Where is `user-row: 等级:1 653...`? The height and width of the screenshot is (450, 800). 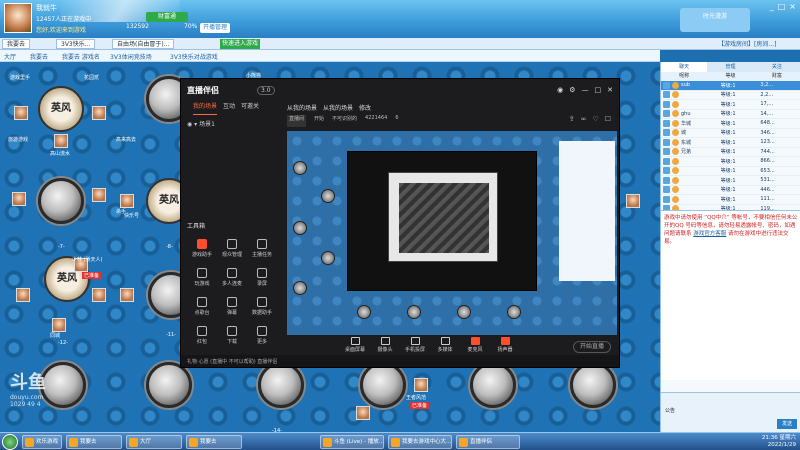 user-row: 等级:1 653... is located at coordinates (730, 171).